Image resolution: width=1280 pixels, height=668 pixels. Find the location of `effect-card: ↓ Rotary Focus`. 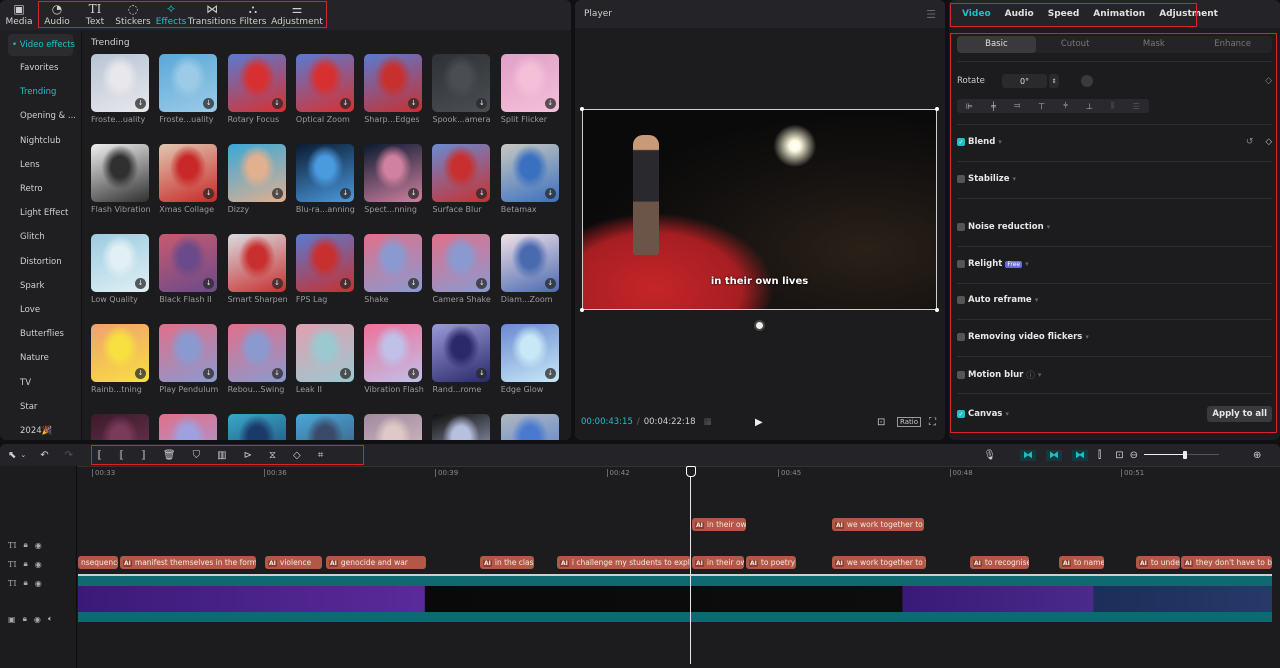

effect-card: ↓ Rotary Focus is located at coordinates (256, 89).